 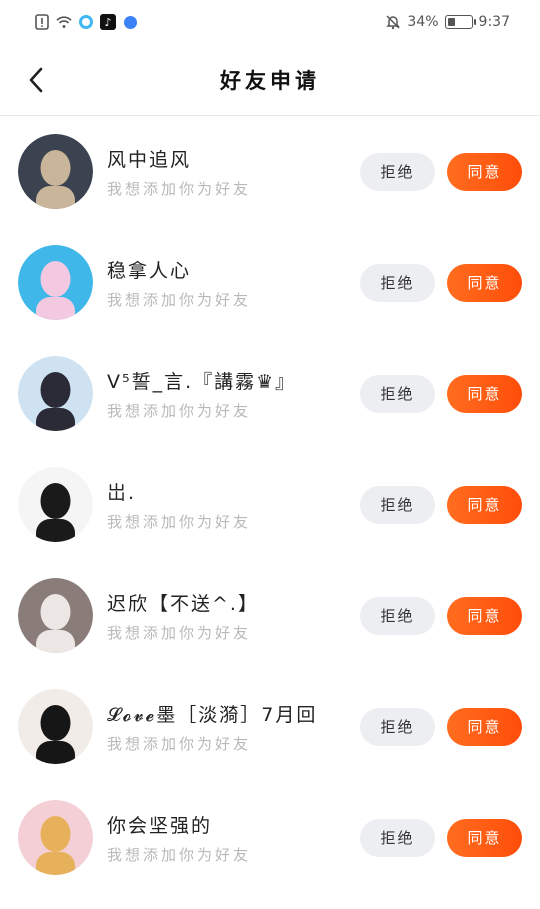 What do you see at coordinates (42, 22) in the screenshot?
I see `alert-icon` at bounding box center [42, 22].